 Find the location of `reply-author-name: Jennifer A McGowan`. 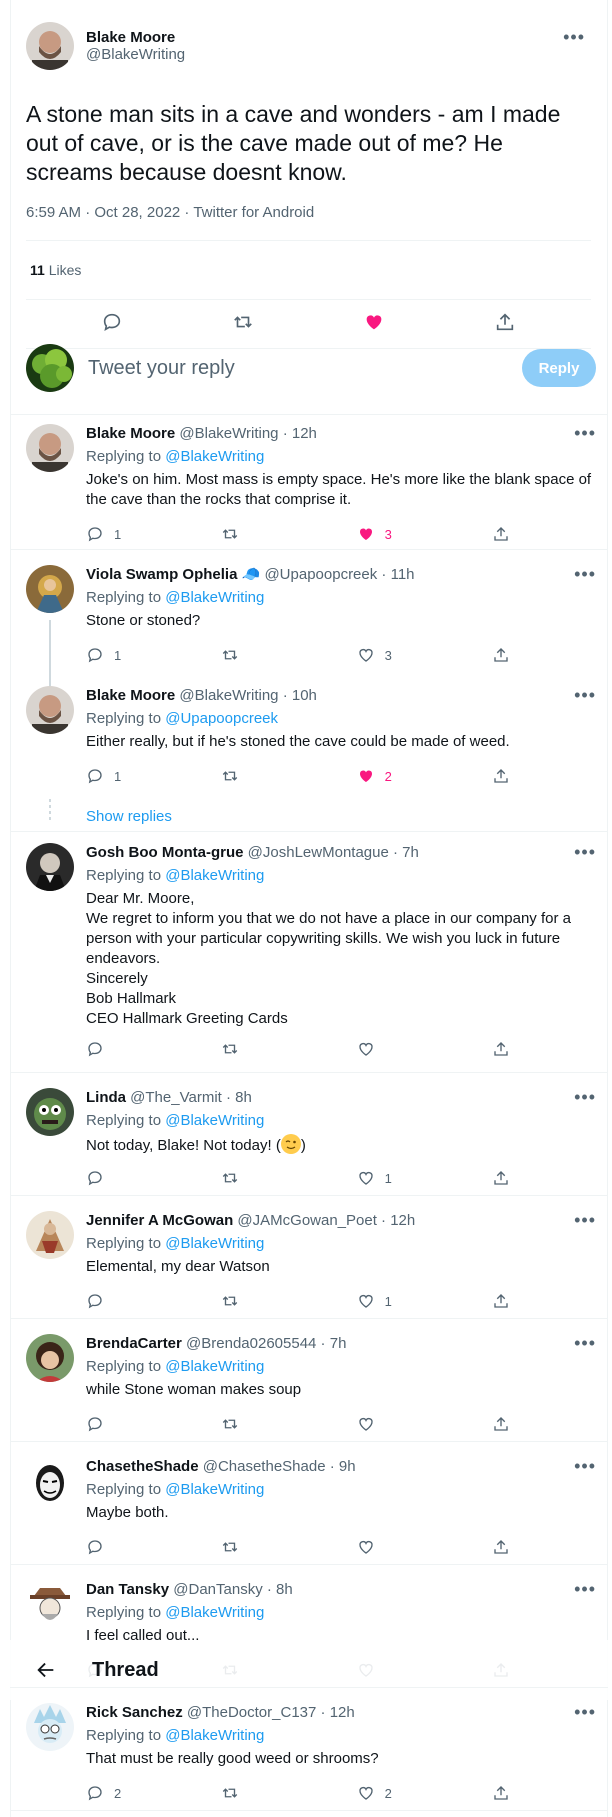

reply-author-name: Jennifer A McGowan is located at coordinates (159, 1220).